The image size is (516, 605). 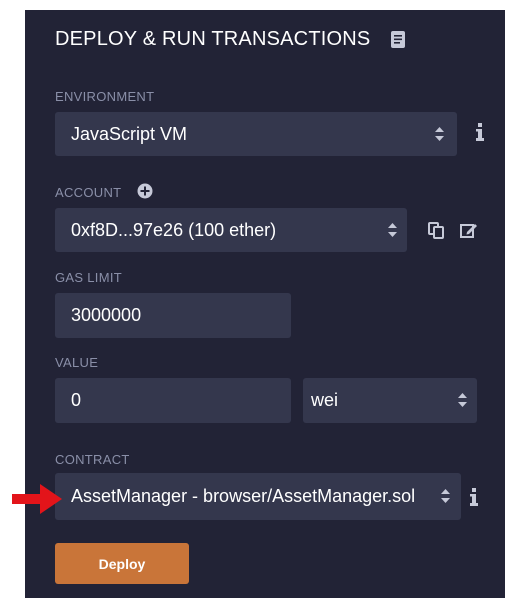 I want to click on plus-circle-icon, so click(x=145, y=191).